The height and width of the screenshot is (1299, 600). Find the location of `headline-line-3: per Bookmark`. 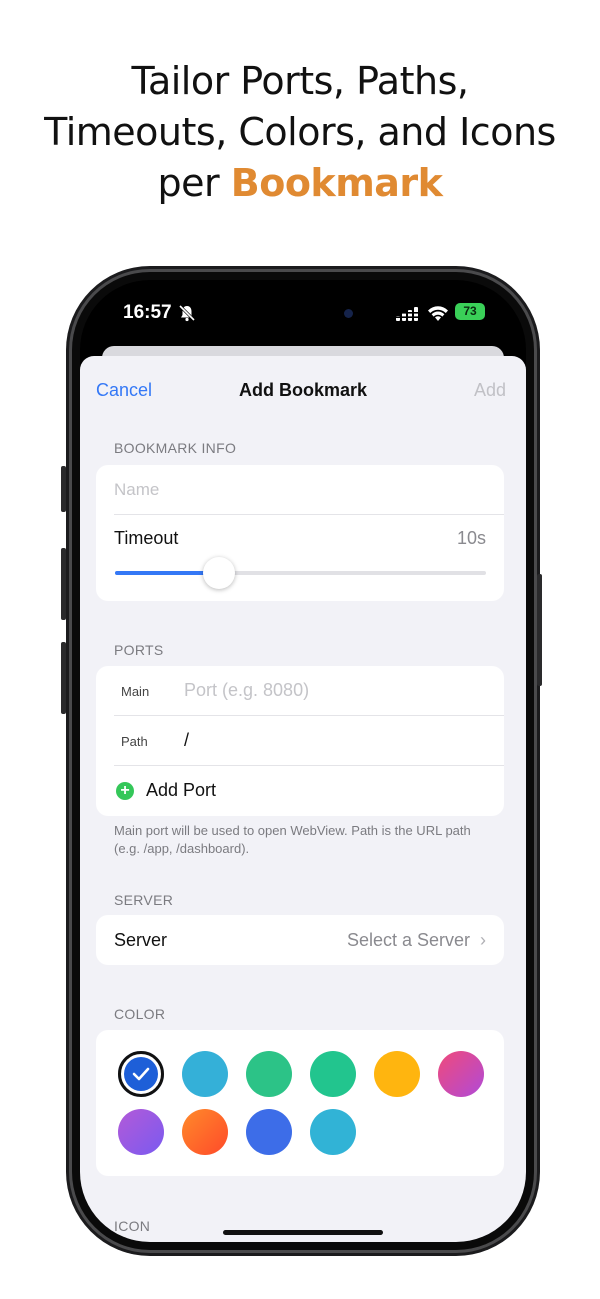

headline-line-3: per Bookmark is located at coordinates (300, 183).